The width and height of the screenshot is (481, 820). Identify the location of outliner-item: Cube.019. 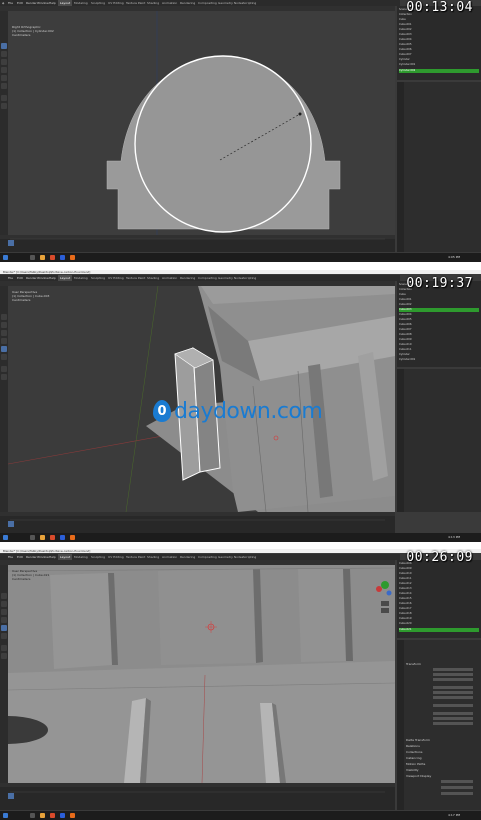
(439, 619).